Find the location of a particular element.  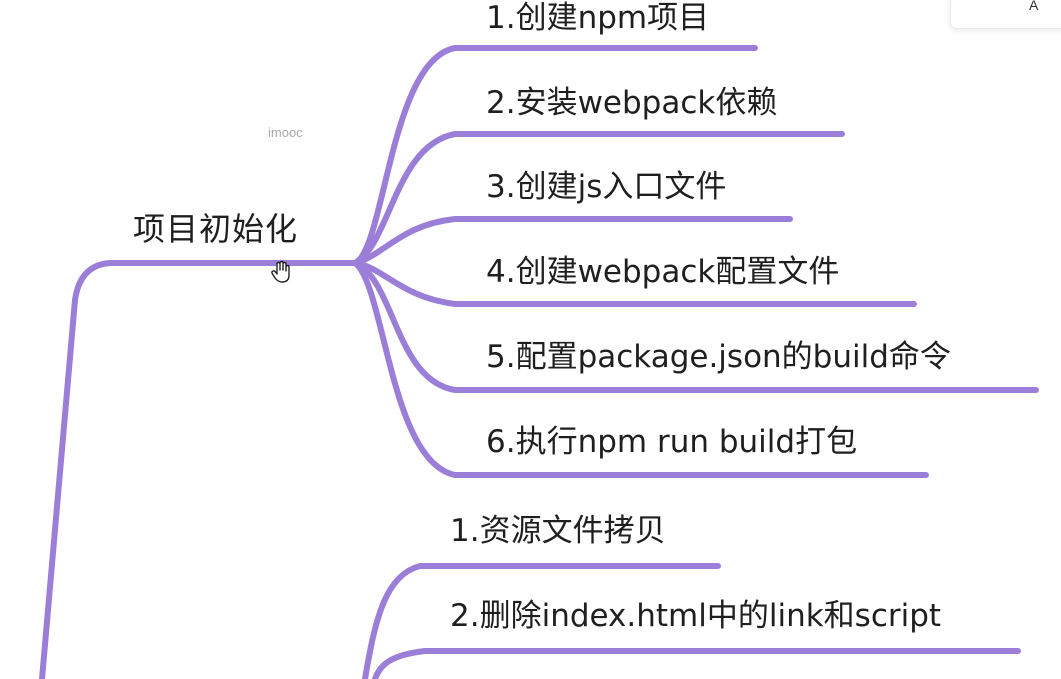

node-item-4: 4.创建webpack配置文件 is located at coordinates (662, 272).